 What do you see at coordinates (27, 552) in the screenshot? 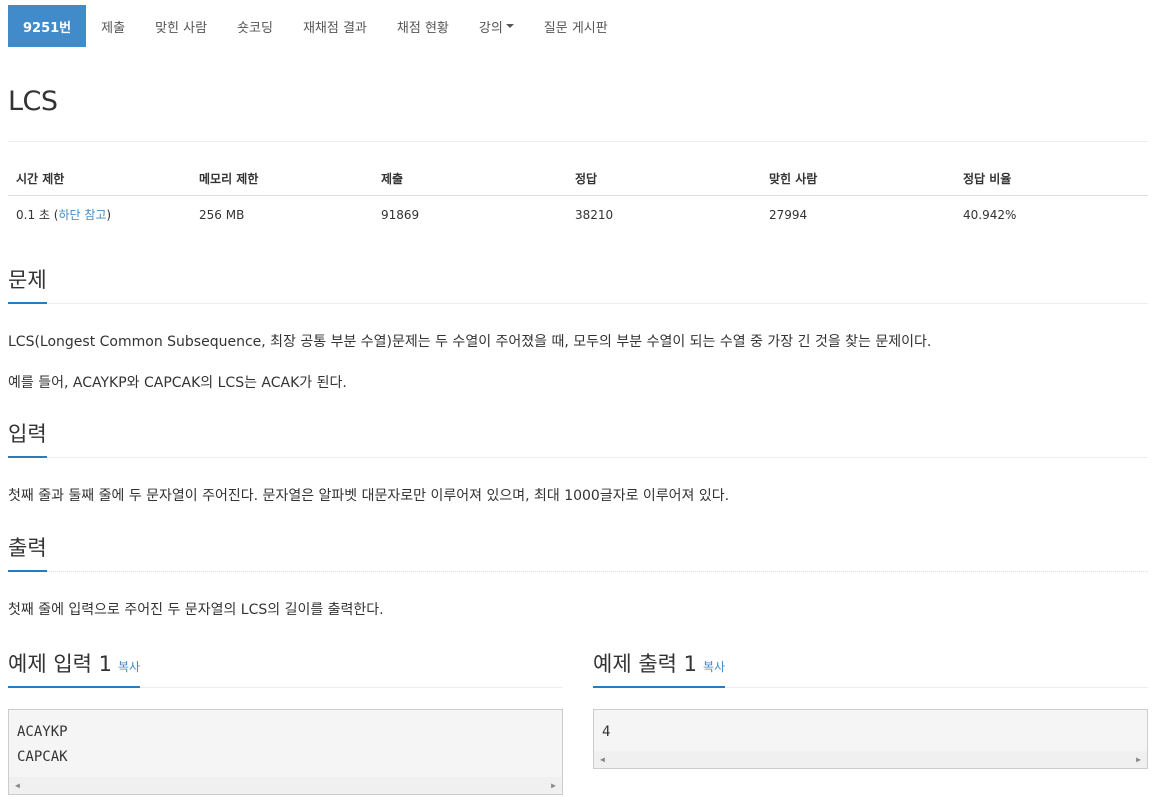
I see `section-title: 출력` at bounding box center [27, 552].